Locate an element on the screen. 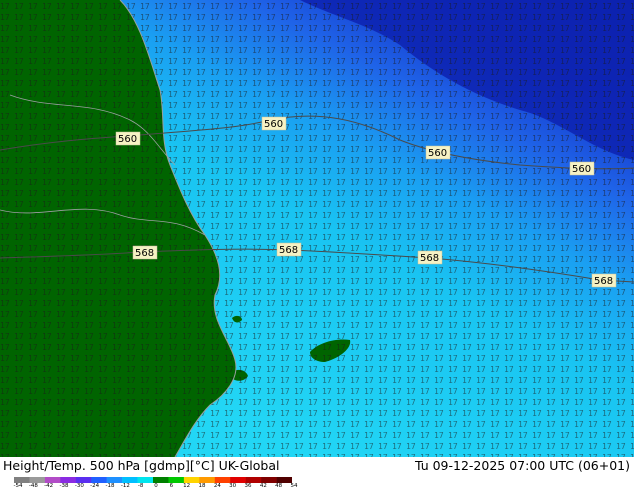 Image resolution: width=634 pixels, height=490 pixels. color-scale-tick-label: -8 is located at coordinates (140, 486).